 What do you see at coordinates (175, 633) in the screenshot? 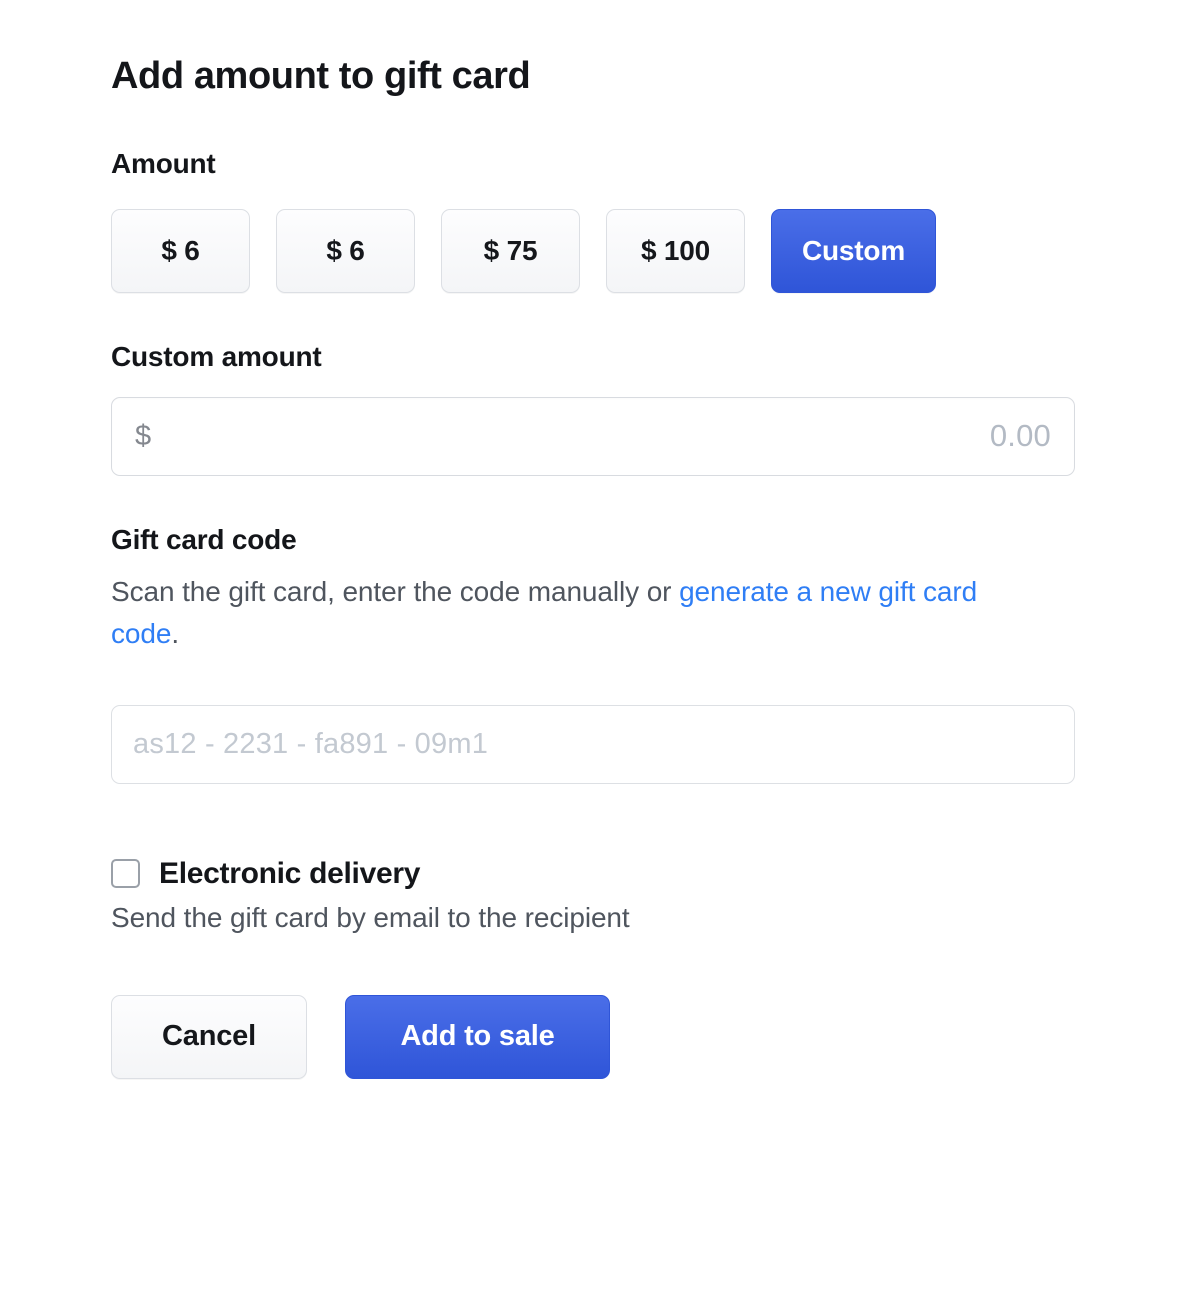
I see `description-suffix-text: .` at bounding box center [175, 633].